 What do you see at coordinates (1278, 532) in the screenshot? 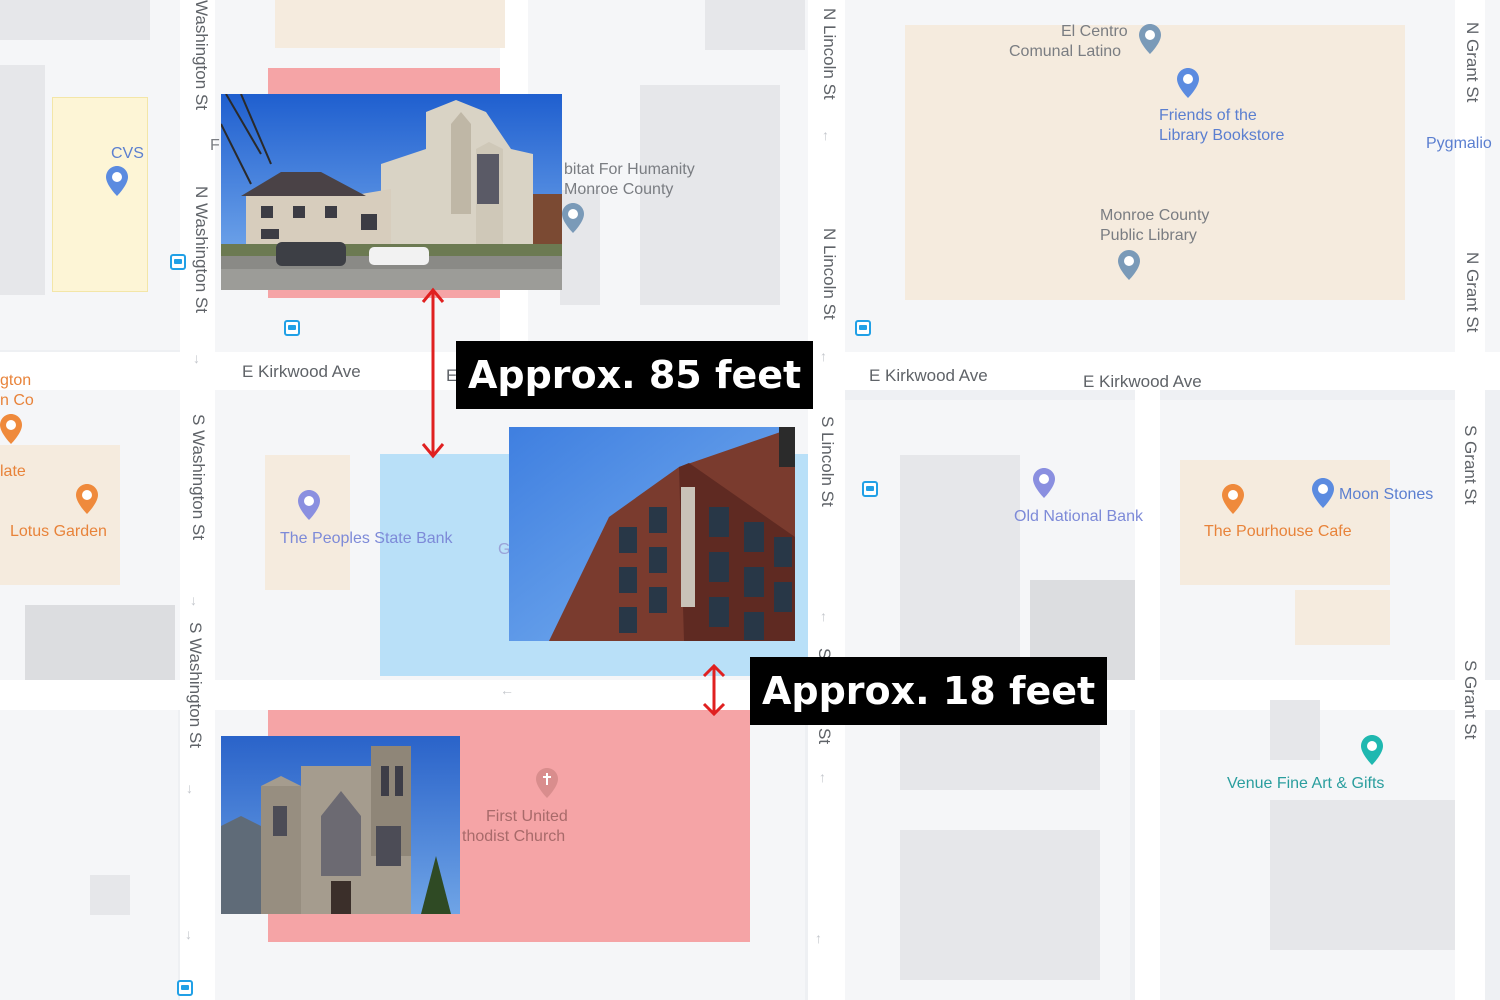
I see `poi-label-pourhouse: The Pourhouse Cafe` at bounding box center [1278, 532].